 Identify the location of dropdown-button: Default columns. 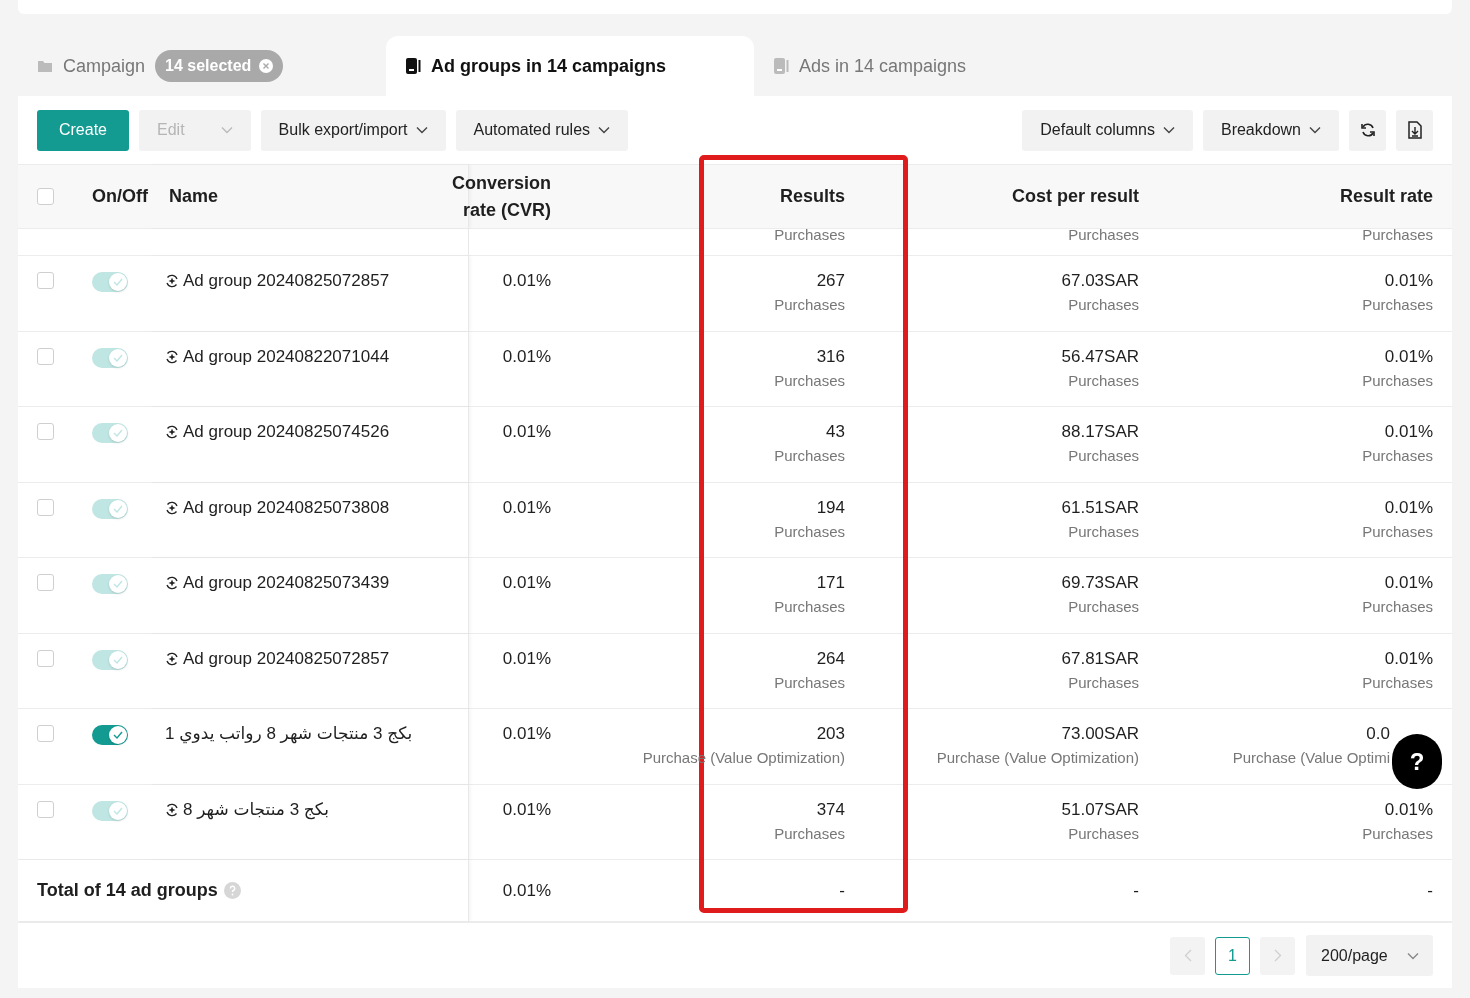
(1107, 130).